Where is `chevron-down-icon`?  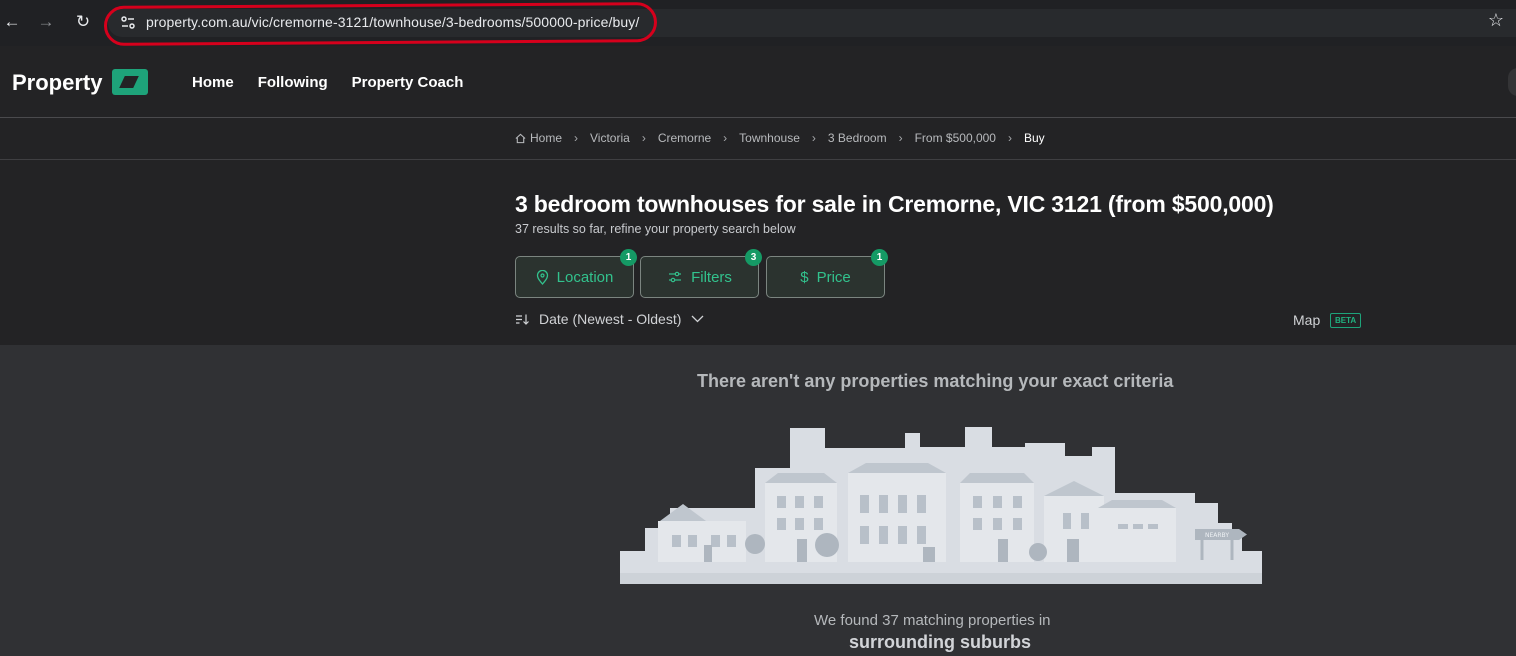
chevron-down-icon is located at coordinates (697, 319).